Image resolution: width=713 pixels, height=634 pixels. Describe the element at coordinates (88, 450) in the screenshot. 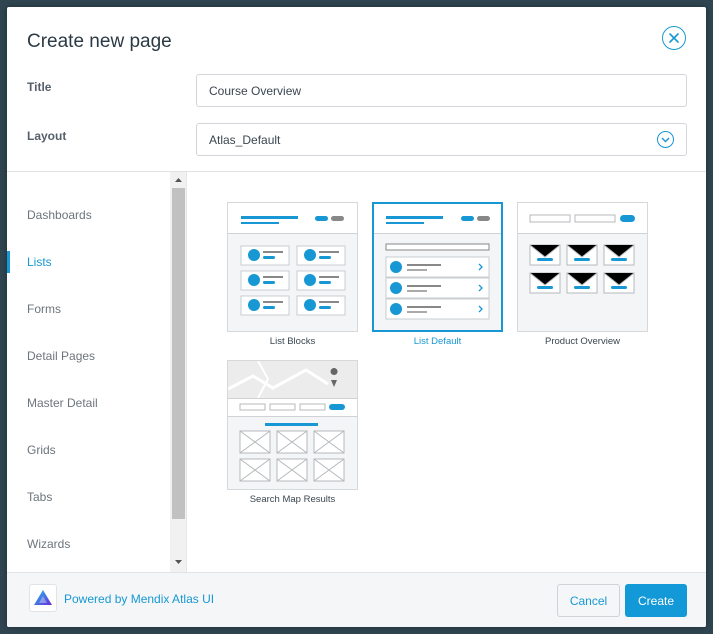

I see `sidebar-item-grids: Grids` at that location.